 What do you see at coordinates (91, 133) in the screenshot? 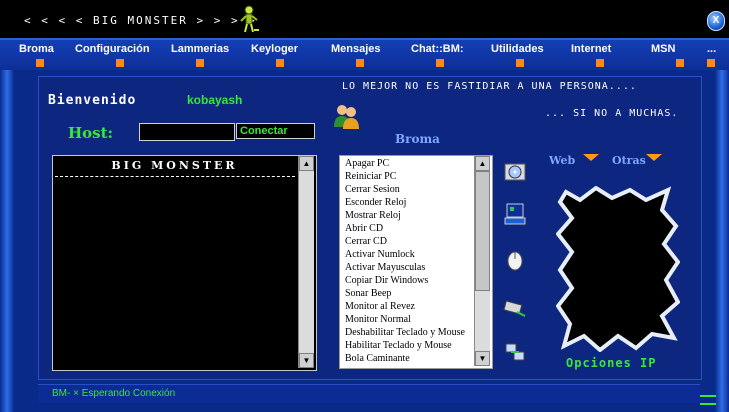
I see `host-label: Host:` at bounding box center [91, 133].